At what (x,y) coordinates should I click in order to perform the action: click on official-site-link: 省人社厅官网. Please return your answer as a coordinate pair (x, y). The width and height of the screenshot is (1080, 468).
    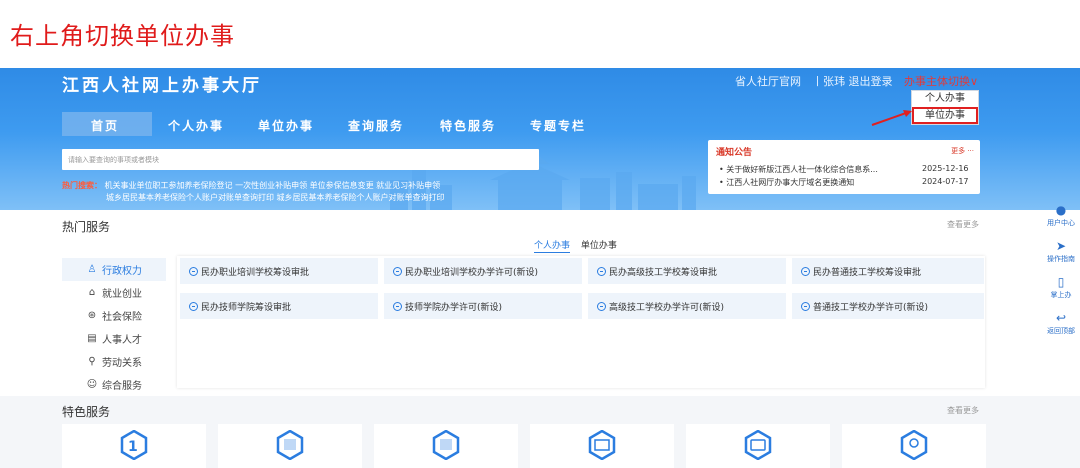
    Looking at the image, I should click on (768, 81).